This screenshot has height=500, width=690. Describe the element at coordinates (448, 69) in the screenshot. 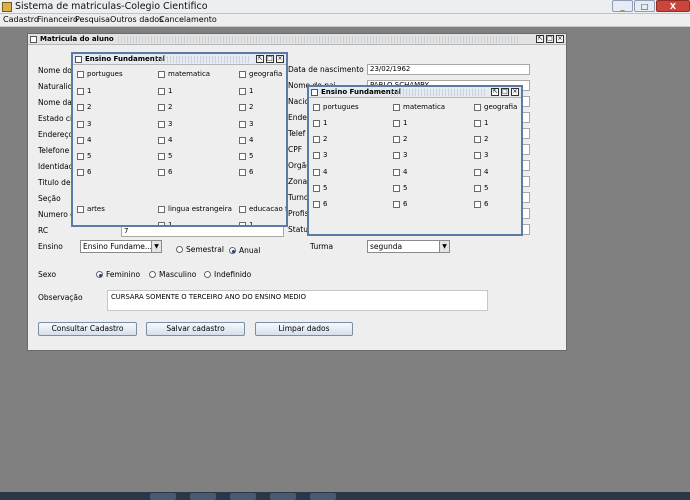

I see `data-nascimento-field: 23/02/1962` at that location.